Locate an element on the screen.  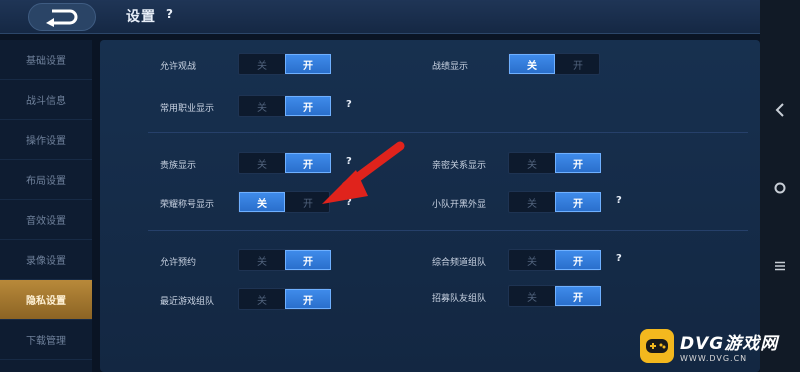
sidebar-item-privacy: 隐私设置 is located at coordinates (46, 300).